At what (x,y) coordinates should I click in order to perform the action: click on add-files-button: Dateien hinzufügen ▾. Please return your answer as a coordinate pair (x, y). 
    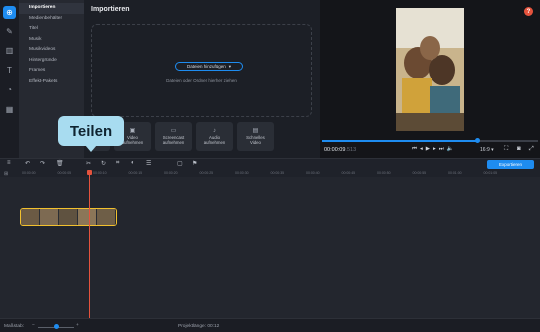
    Looking at the image, I should click on (209, 66).